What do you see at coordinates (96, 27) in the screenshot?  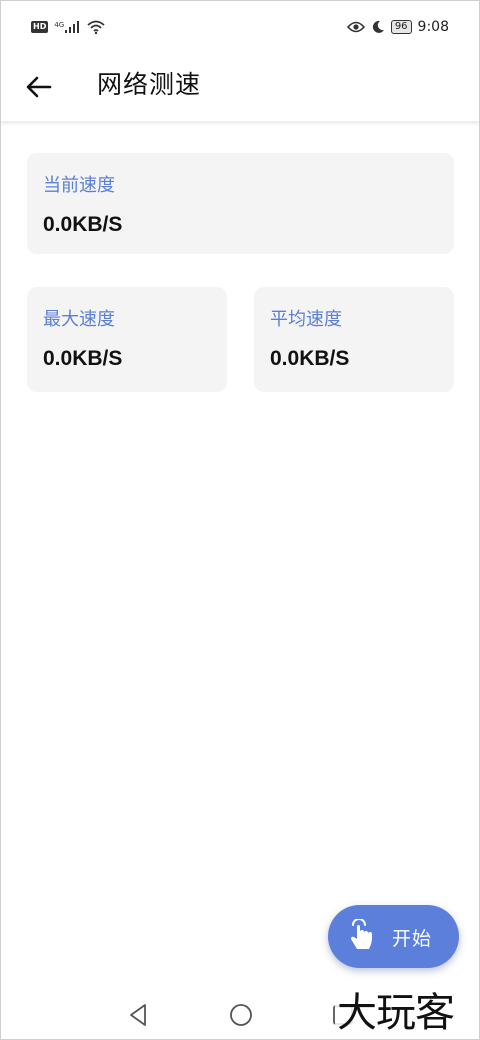 I see `wifi-icon` at bounding box center [96, 27].